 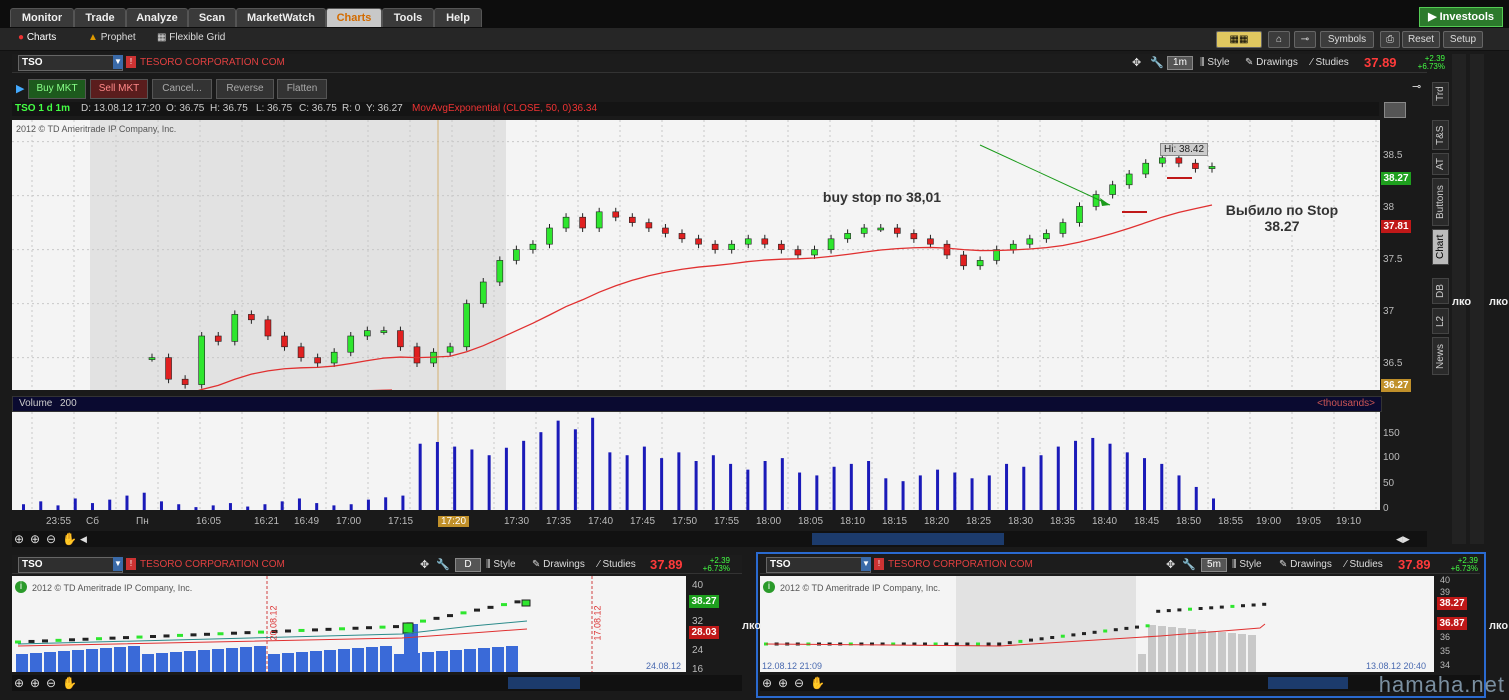 What do you see at coordinates (1403, 539) in the screenshot?
I see `scroll-left-end-icon: ◀▶` at bounding box center [1403, 539].